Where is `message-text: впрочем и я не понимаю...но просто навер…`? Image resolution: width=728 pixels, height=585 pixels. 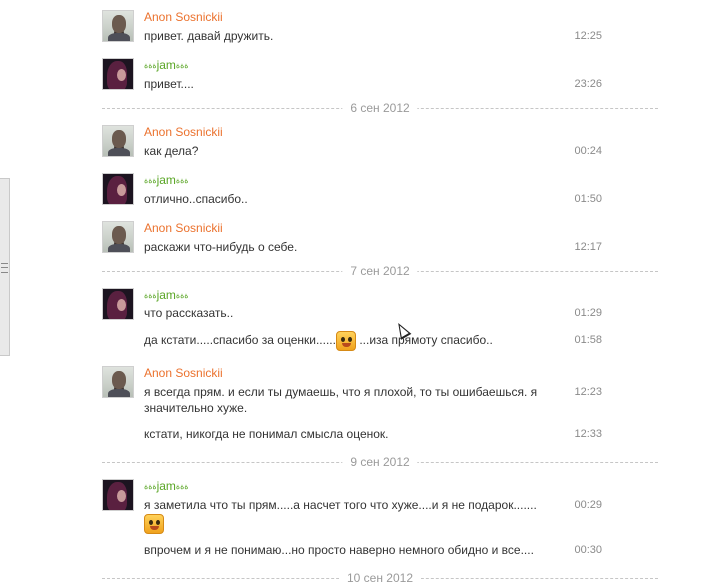 message-text: впрочем и я не понимаю...но просто навер… is located at coordinates (339, 550).